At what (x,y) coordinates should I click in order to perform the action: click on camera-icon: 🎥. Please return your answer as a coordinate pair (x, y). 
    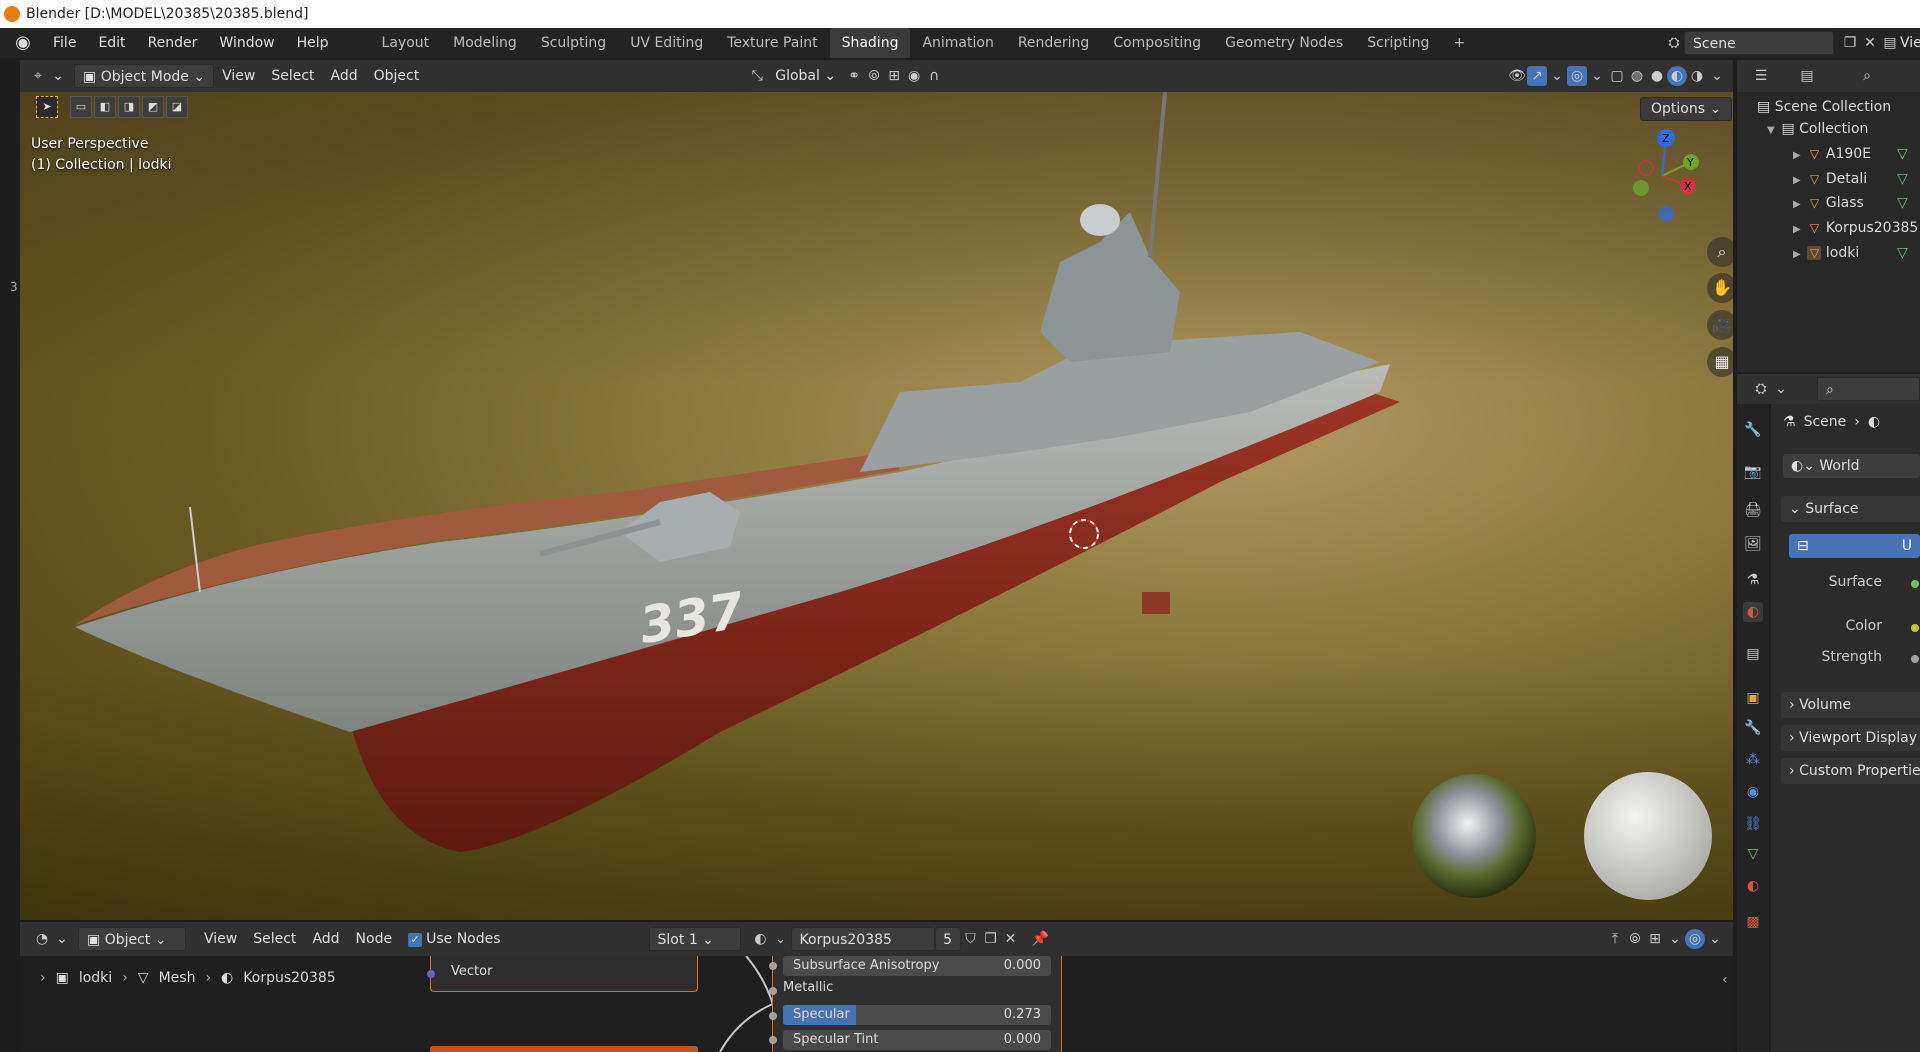
    Looking at the image, I should click on (1720, 325).